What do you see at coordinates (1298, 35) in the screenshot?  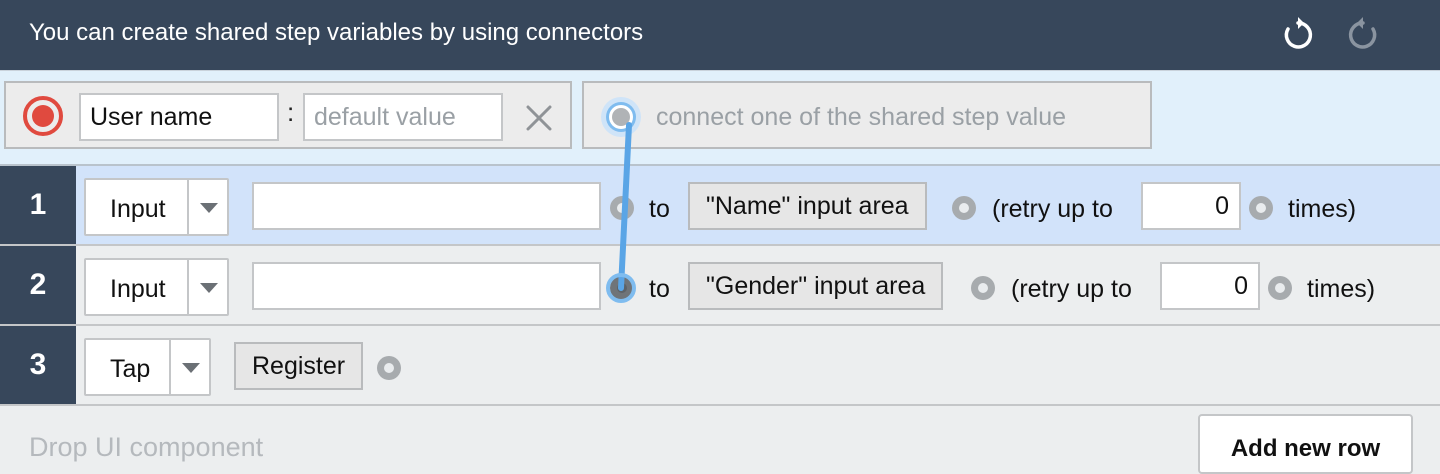 I see `undo-icon` at bounding box center [1298, 35].